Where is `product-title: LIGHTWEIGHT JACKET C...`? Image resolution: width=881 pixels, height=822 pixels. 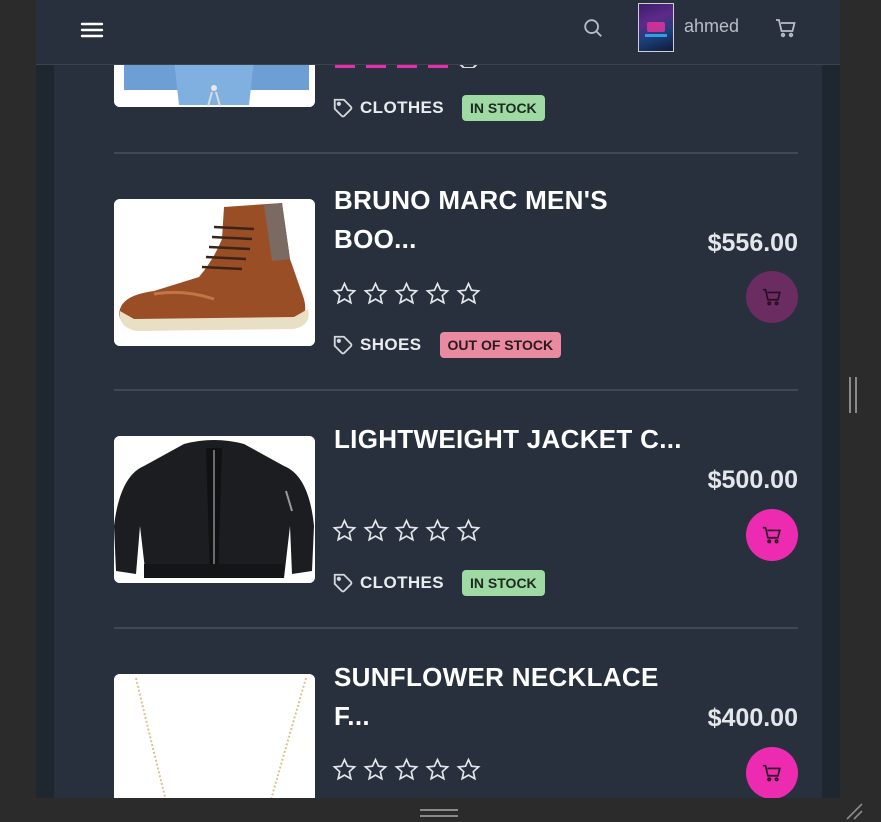
product-title: LIGHTWEIGHT JACKET C... is located at coordinates (514, 439).